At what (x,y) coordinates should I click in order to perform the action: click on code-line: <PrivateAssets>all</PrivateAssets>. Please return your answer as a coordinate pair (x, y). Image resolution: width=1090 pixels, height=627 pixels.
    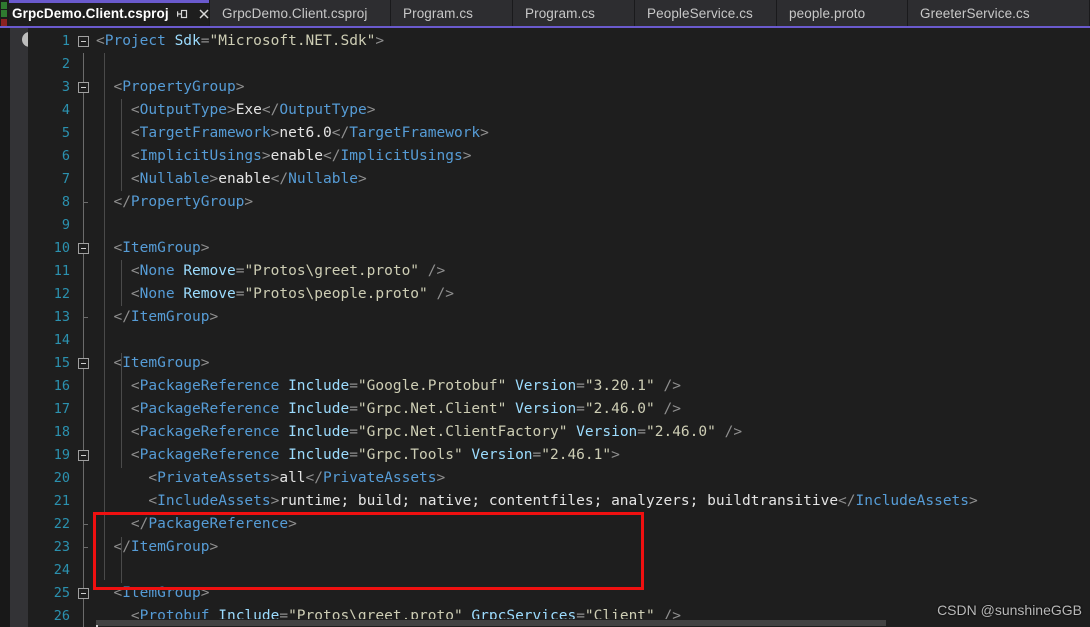
    Looking at the image, I should click on (593, 478).